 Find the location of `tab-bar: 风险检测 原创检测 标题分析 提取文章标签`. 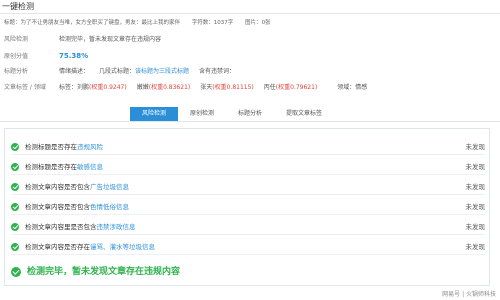

tab-bar: 风险检测 原创检测 标题分析 提取文章标签 is located at coordinates (232, 114).